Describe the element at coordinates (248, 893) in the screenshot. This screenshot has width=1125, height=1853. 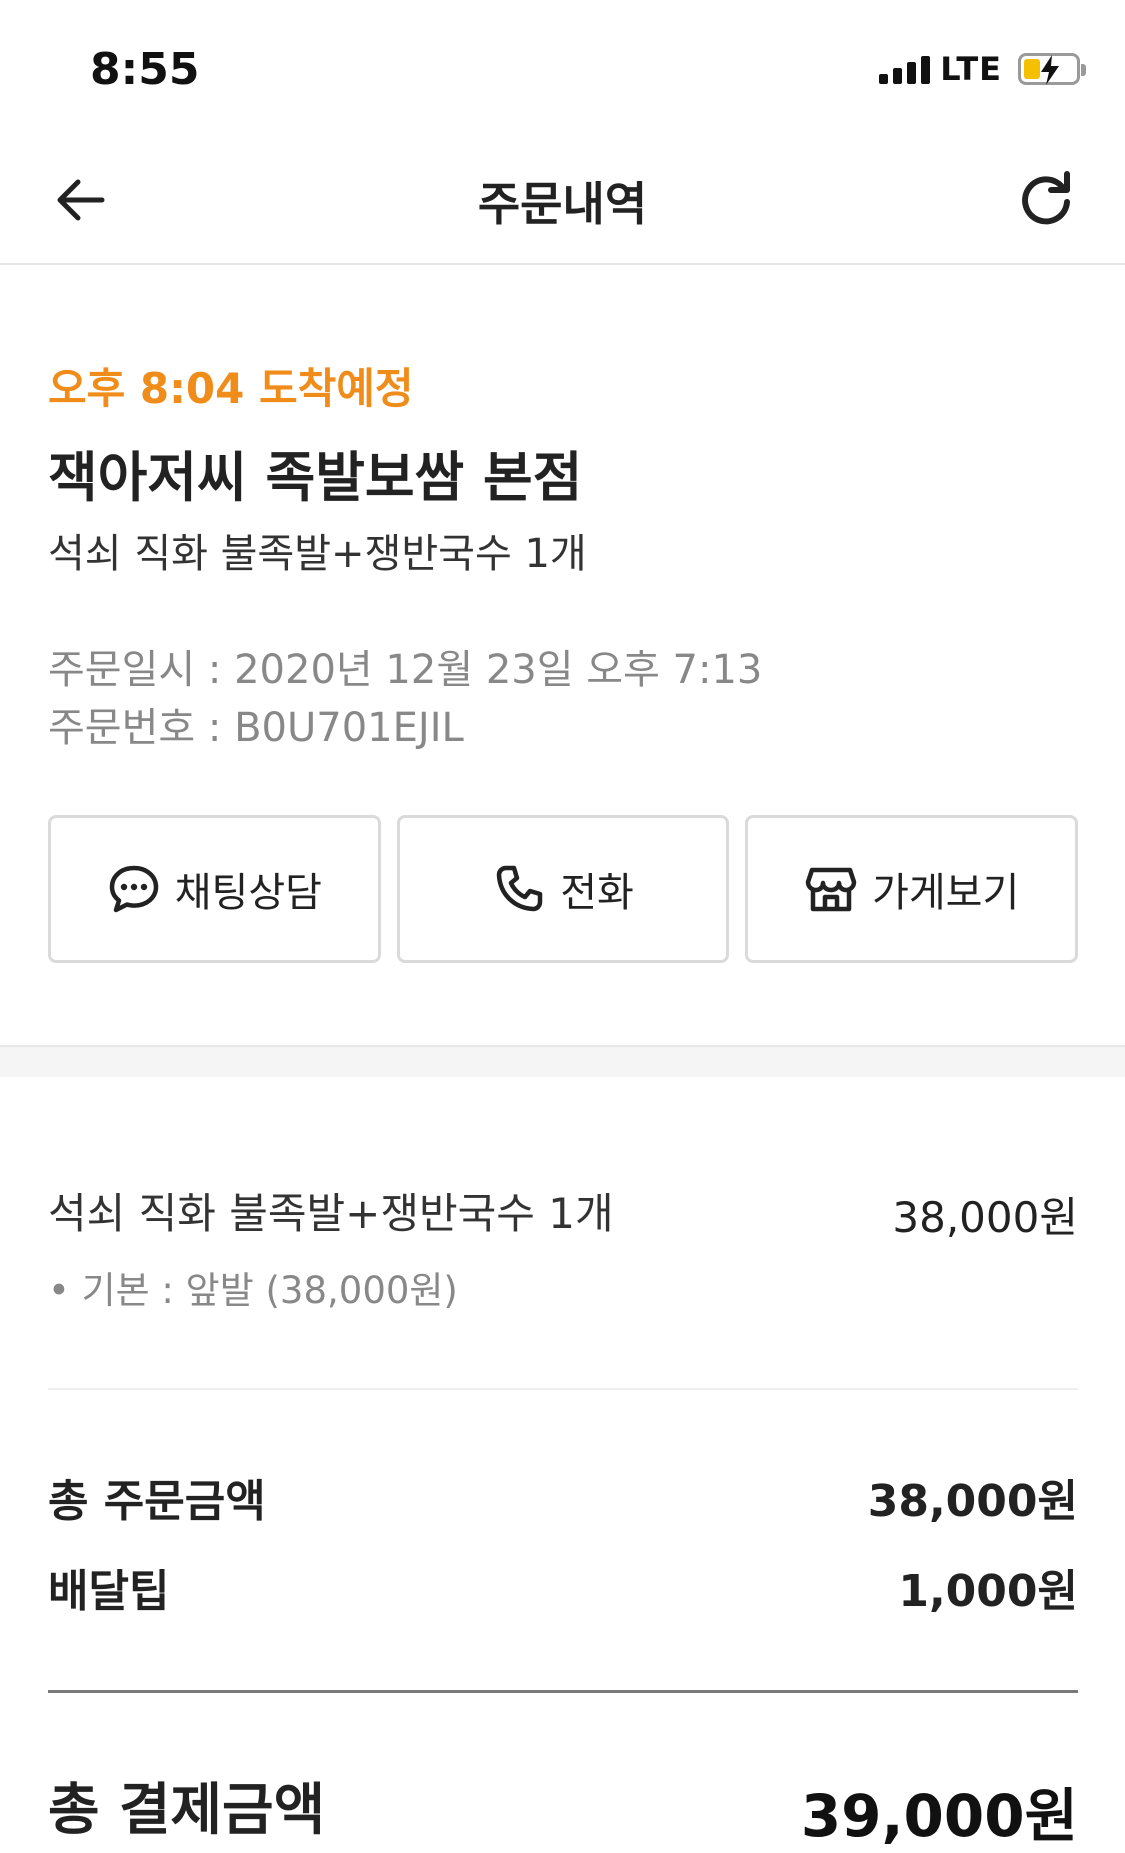
I see `chat-consult-label: 채팅상담` at that location.